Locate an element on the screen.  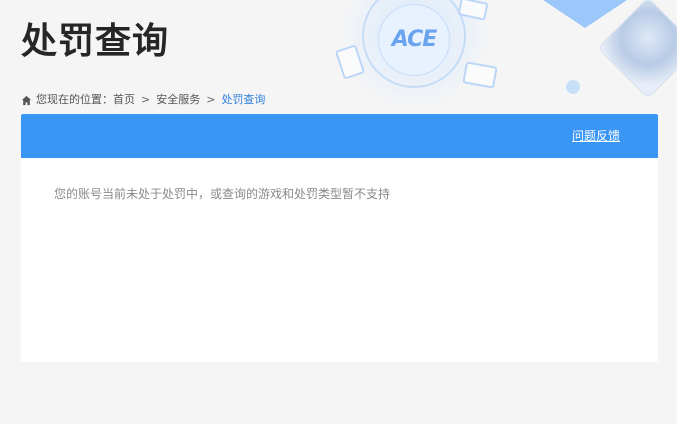
character-avatar is located at coordinates (637, 49).